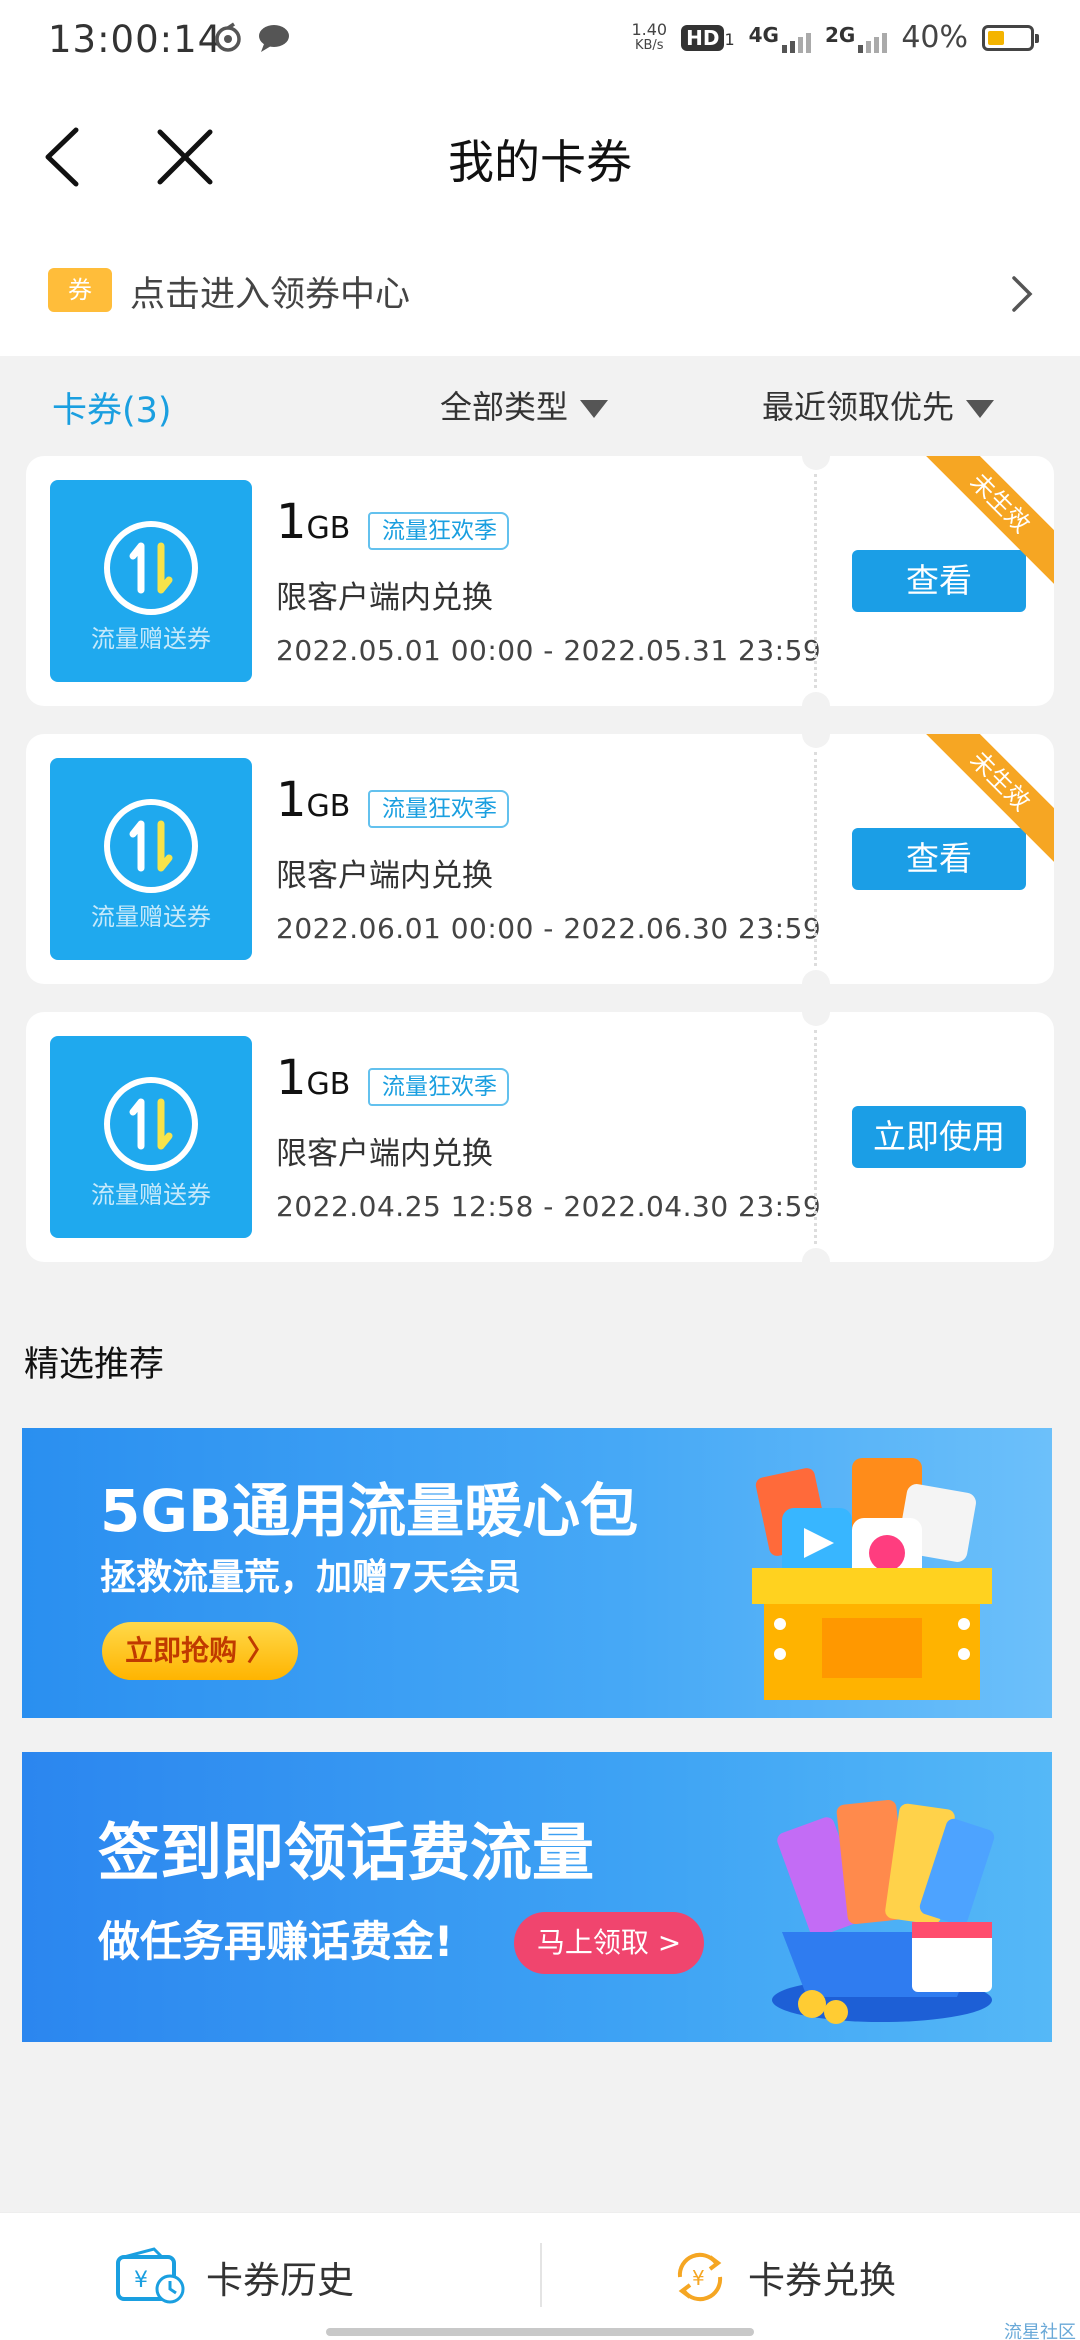 Image resolution: width=1080 pixels, height=2340 pixels. Describe the element at coordinates (311, 1577) in the screenshot. I see `banner-subtitle: 拯救流量荒，加赠7天会员` at that location.